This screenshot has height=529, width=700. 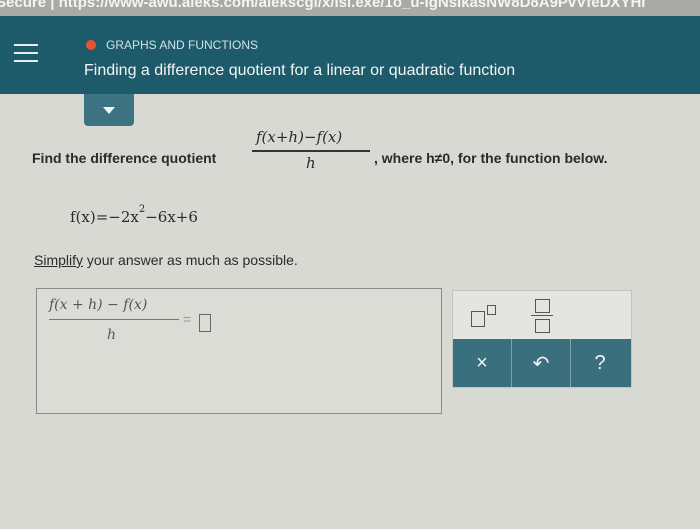 I want to click on fraction-line-icon, so click(x=542, y=315).